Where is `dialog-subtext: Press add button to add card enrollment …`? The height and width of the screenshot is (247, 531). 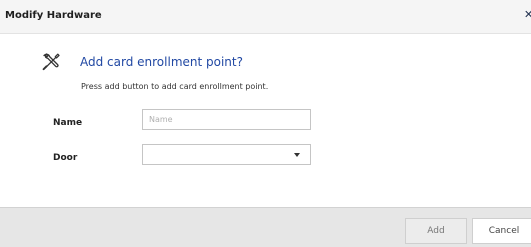
dialog-subtext: Press add button to add card enrollment … is located at coordinates (175, 86).